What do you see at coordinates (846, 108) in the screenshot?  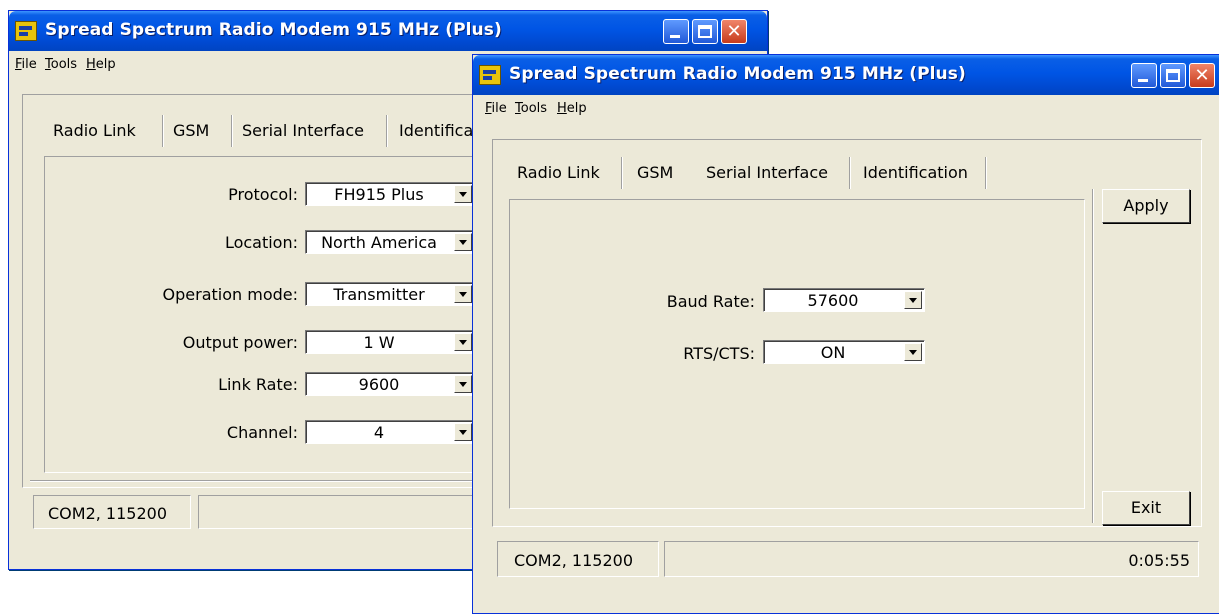 I see `menu-bar: File Tools Help` at bounding box center [846, 108].